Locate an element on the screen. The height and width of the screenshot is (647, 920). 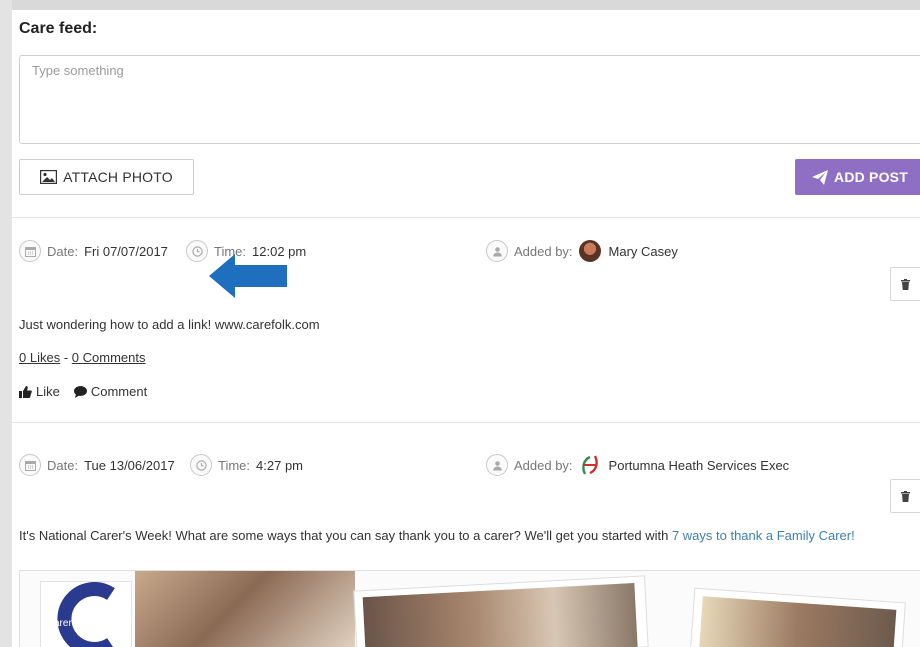
comments-link: 0 Comments is located at coordinates (109, 357).